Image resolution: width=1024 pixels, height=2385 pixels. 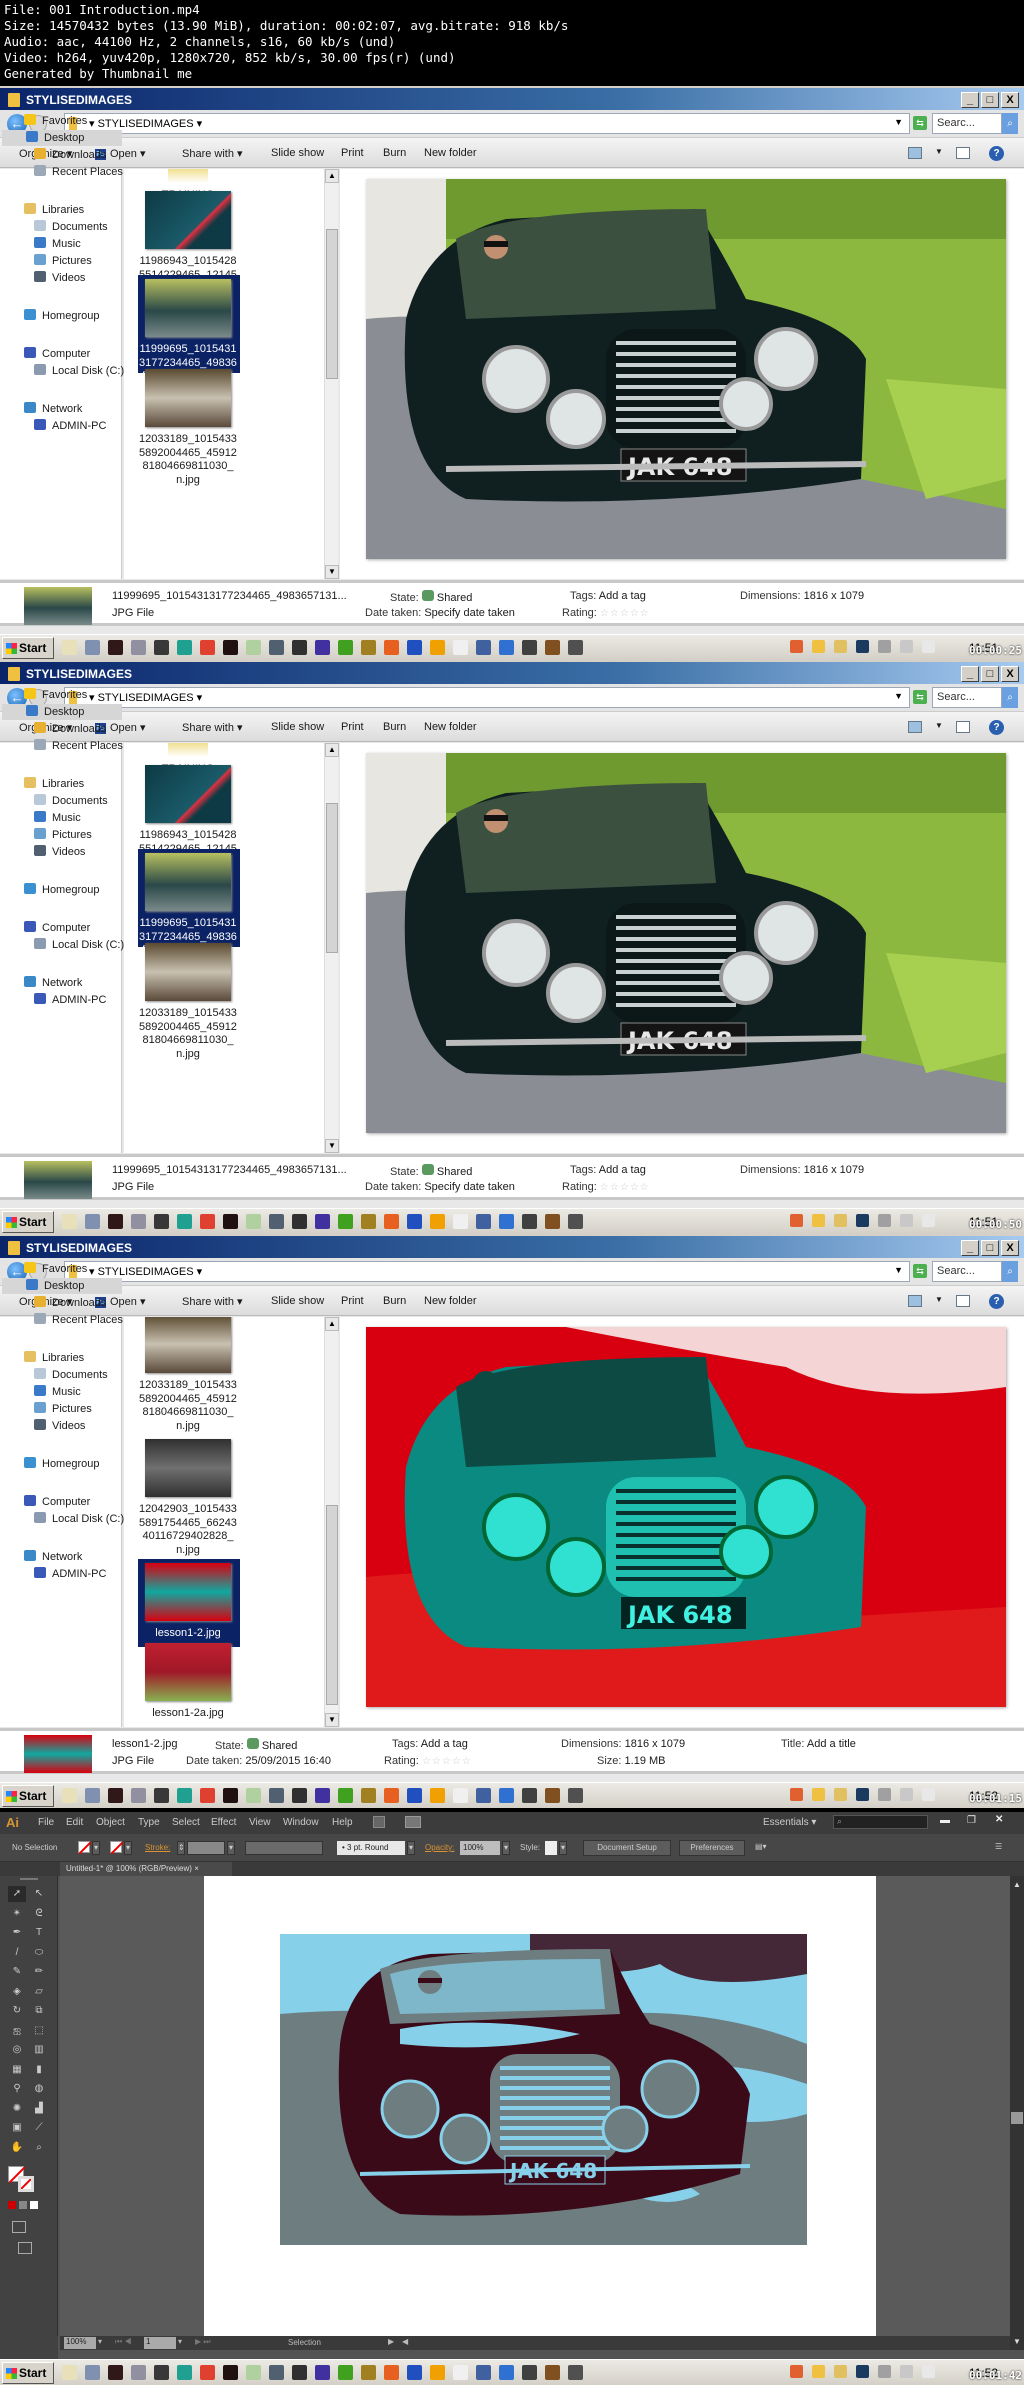 What do you see at coordinates (78, 172) in the screenshot?
I see `nav-recent-places: Recent Places` at bounding box center [78, 172].